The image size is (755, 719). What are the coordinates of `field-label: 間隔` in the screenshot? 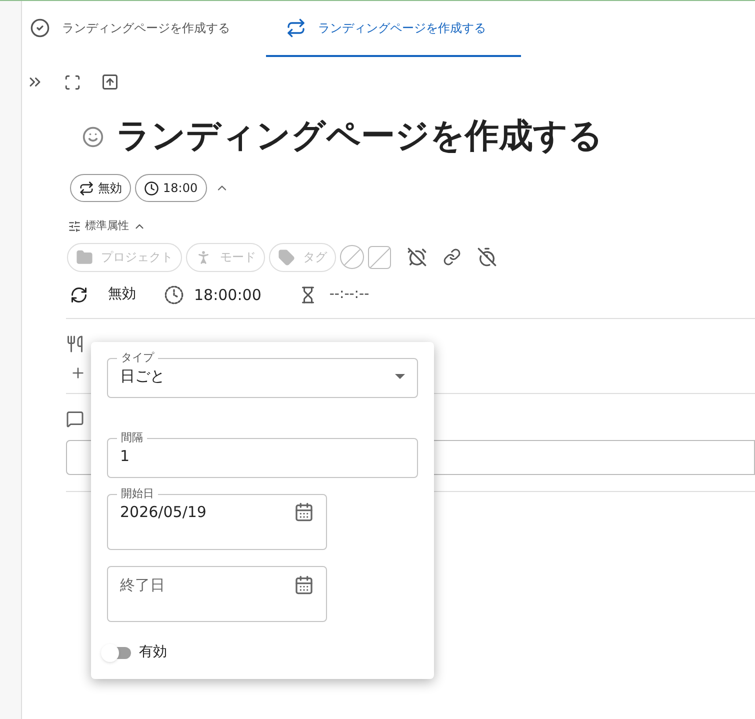 It's located at (132, 438).